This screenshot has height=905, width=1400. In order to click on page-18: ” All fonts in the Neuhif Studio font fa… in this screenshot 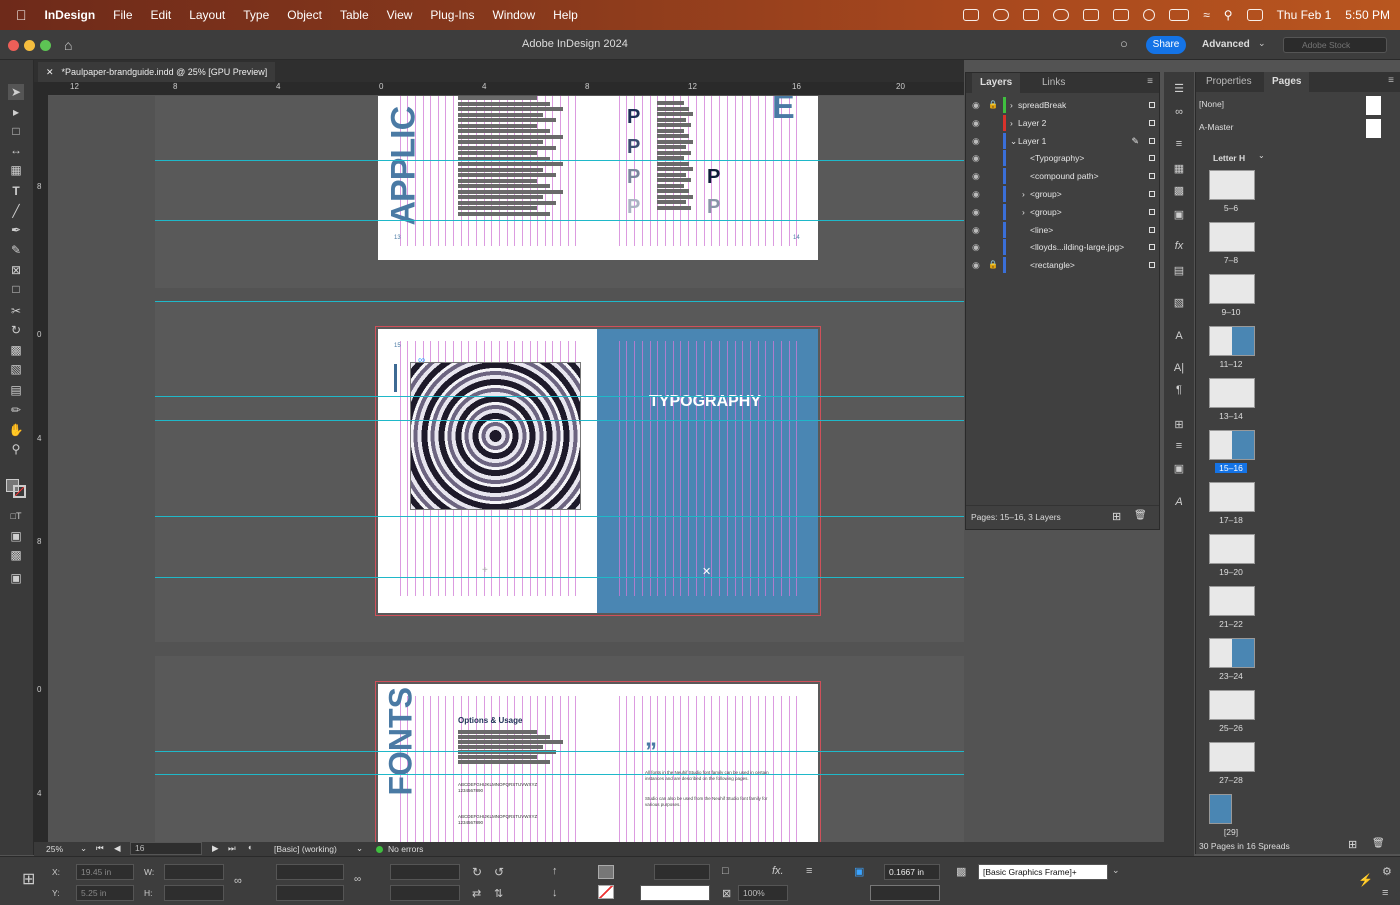, I will do `click(707, 763)`.